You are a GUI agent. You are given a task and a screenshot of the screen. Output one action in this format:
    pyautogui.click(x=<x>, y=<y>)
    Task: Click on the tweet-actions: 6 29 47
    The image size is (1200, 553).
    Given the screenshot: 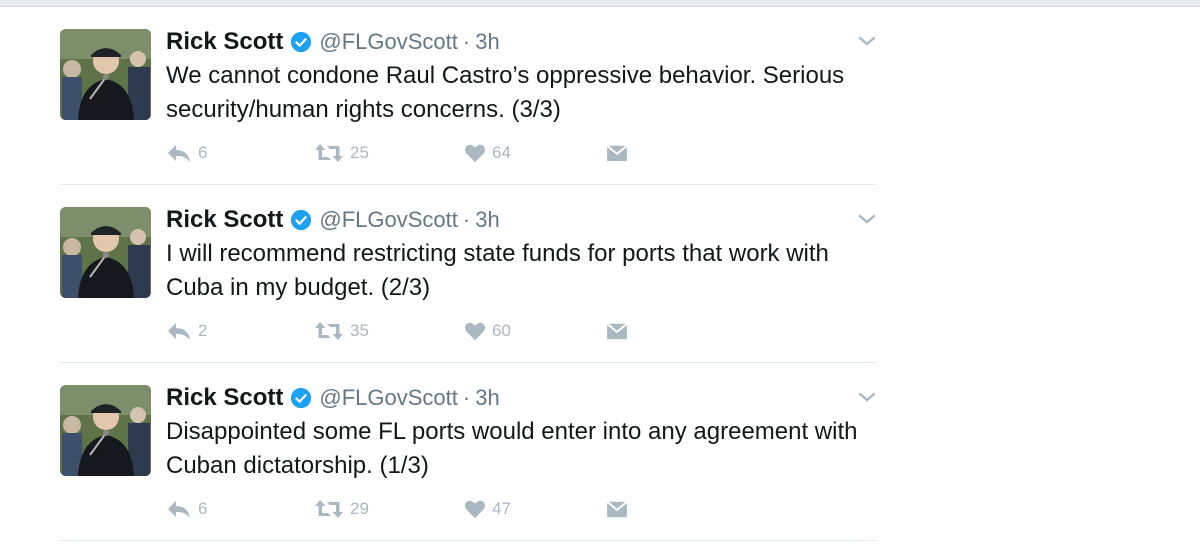 What is the action you would take?
    pyautogui.click(x=416, y=509)
    